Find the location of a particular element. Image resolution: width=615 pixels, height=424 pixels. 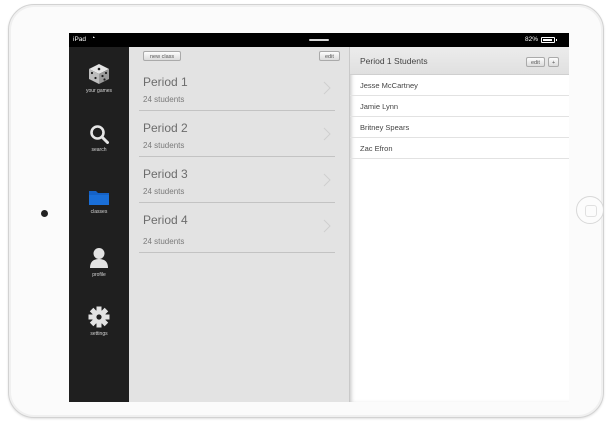

status-bar: iPad ◔ 82% is located at coordinates (319, 40).